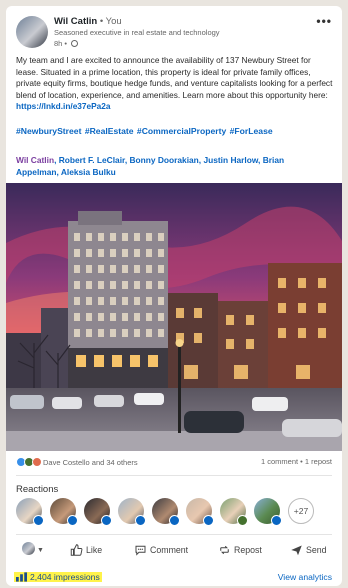  I want to click on send-label: Send, so click(316, 550).